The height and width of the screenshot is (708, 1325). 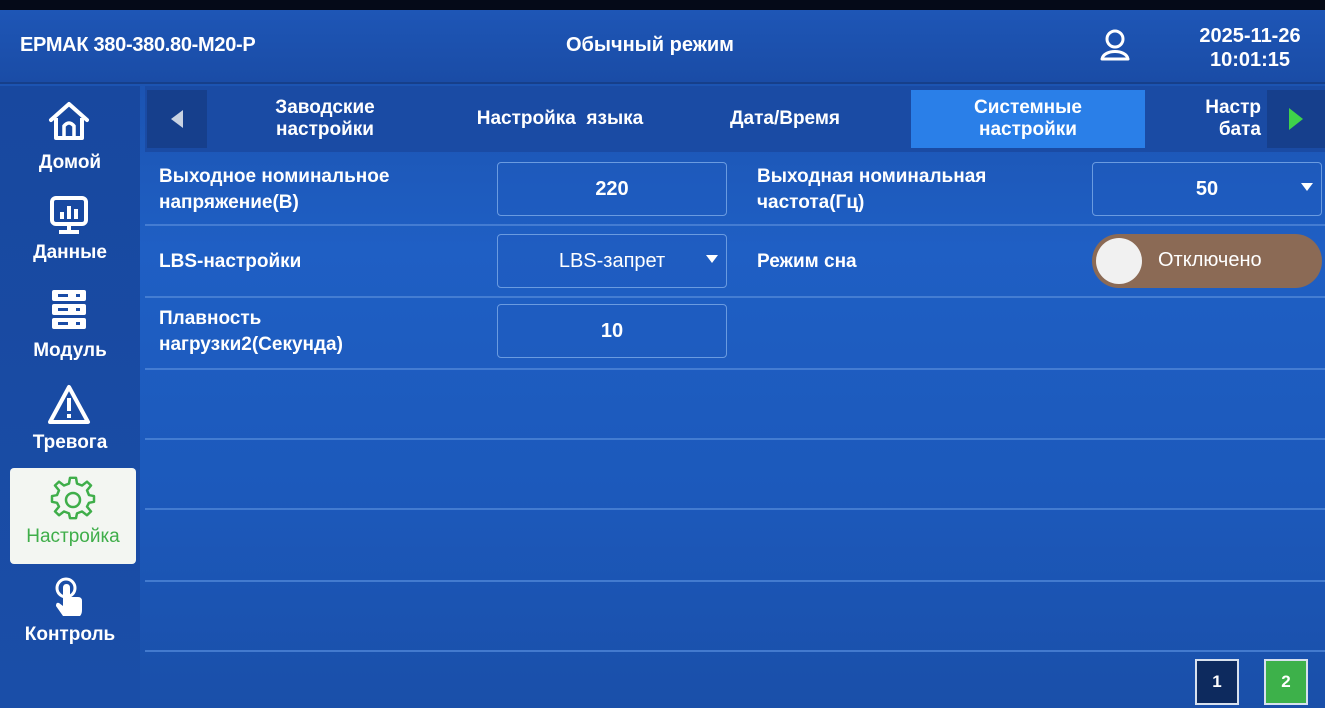 What do you see at coordinates (251, 344) in the screenshot?
I see `label-line: нагрузки2(Секунда)` at bounding box center [251, 344].